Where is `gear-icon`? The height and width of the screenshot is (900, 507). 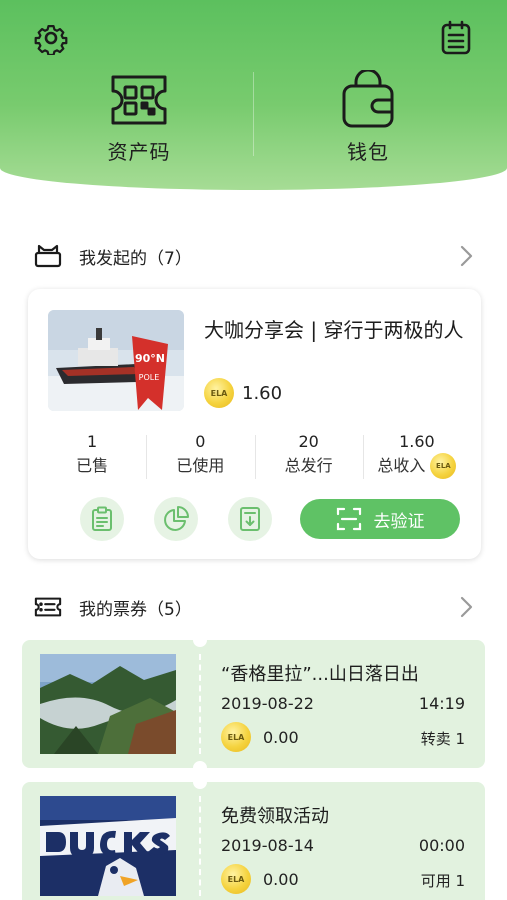
gear-icon is located at coordinates (51, 39).